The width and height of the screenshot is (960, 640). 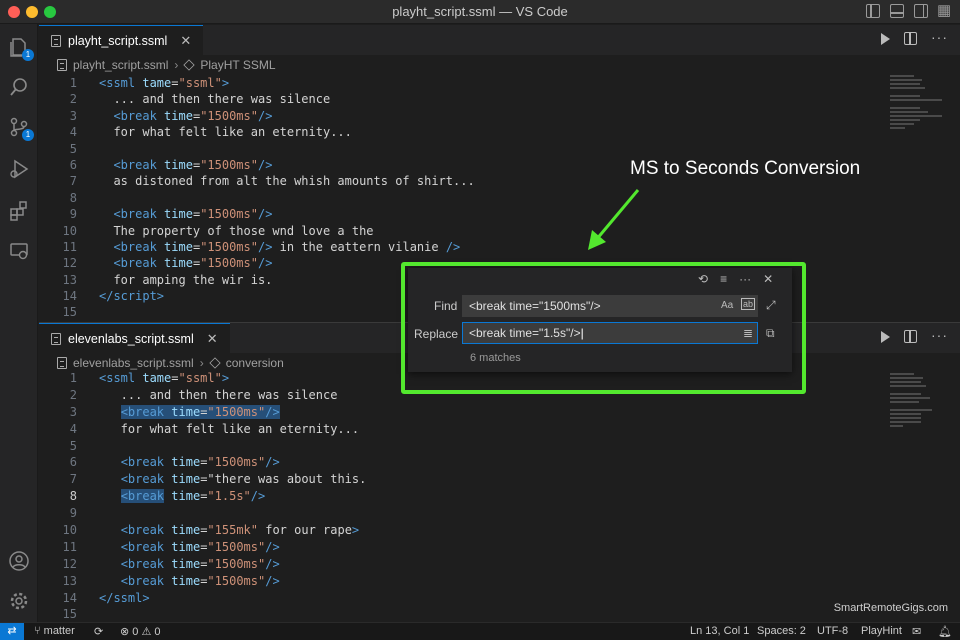 What do you see at coordinates (19, 323) in the screenshot?
I see `activity-bar: 1 1` at bounding box center [19, 323].